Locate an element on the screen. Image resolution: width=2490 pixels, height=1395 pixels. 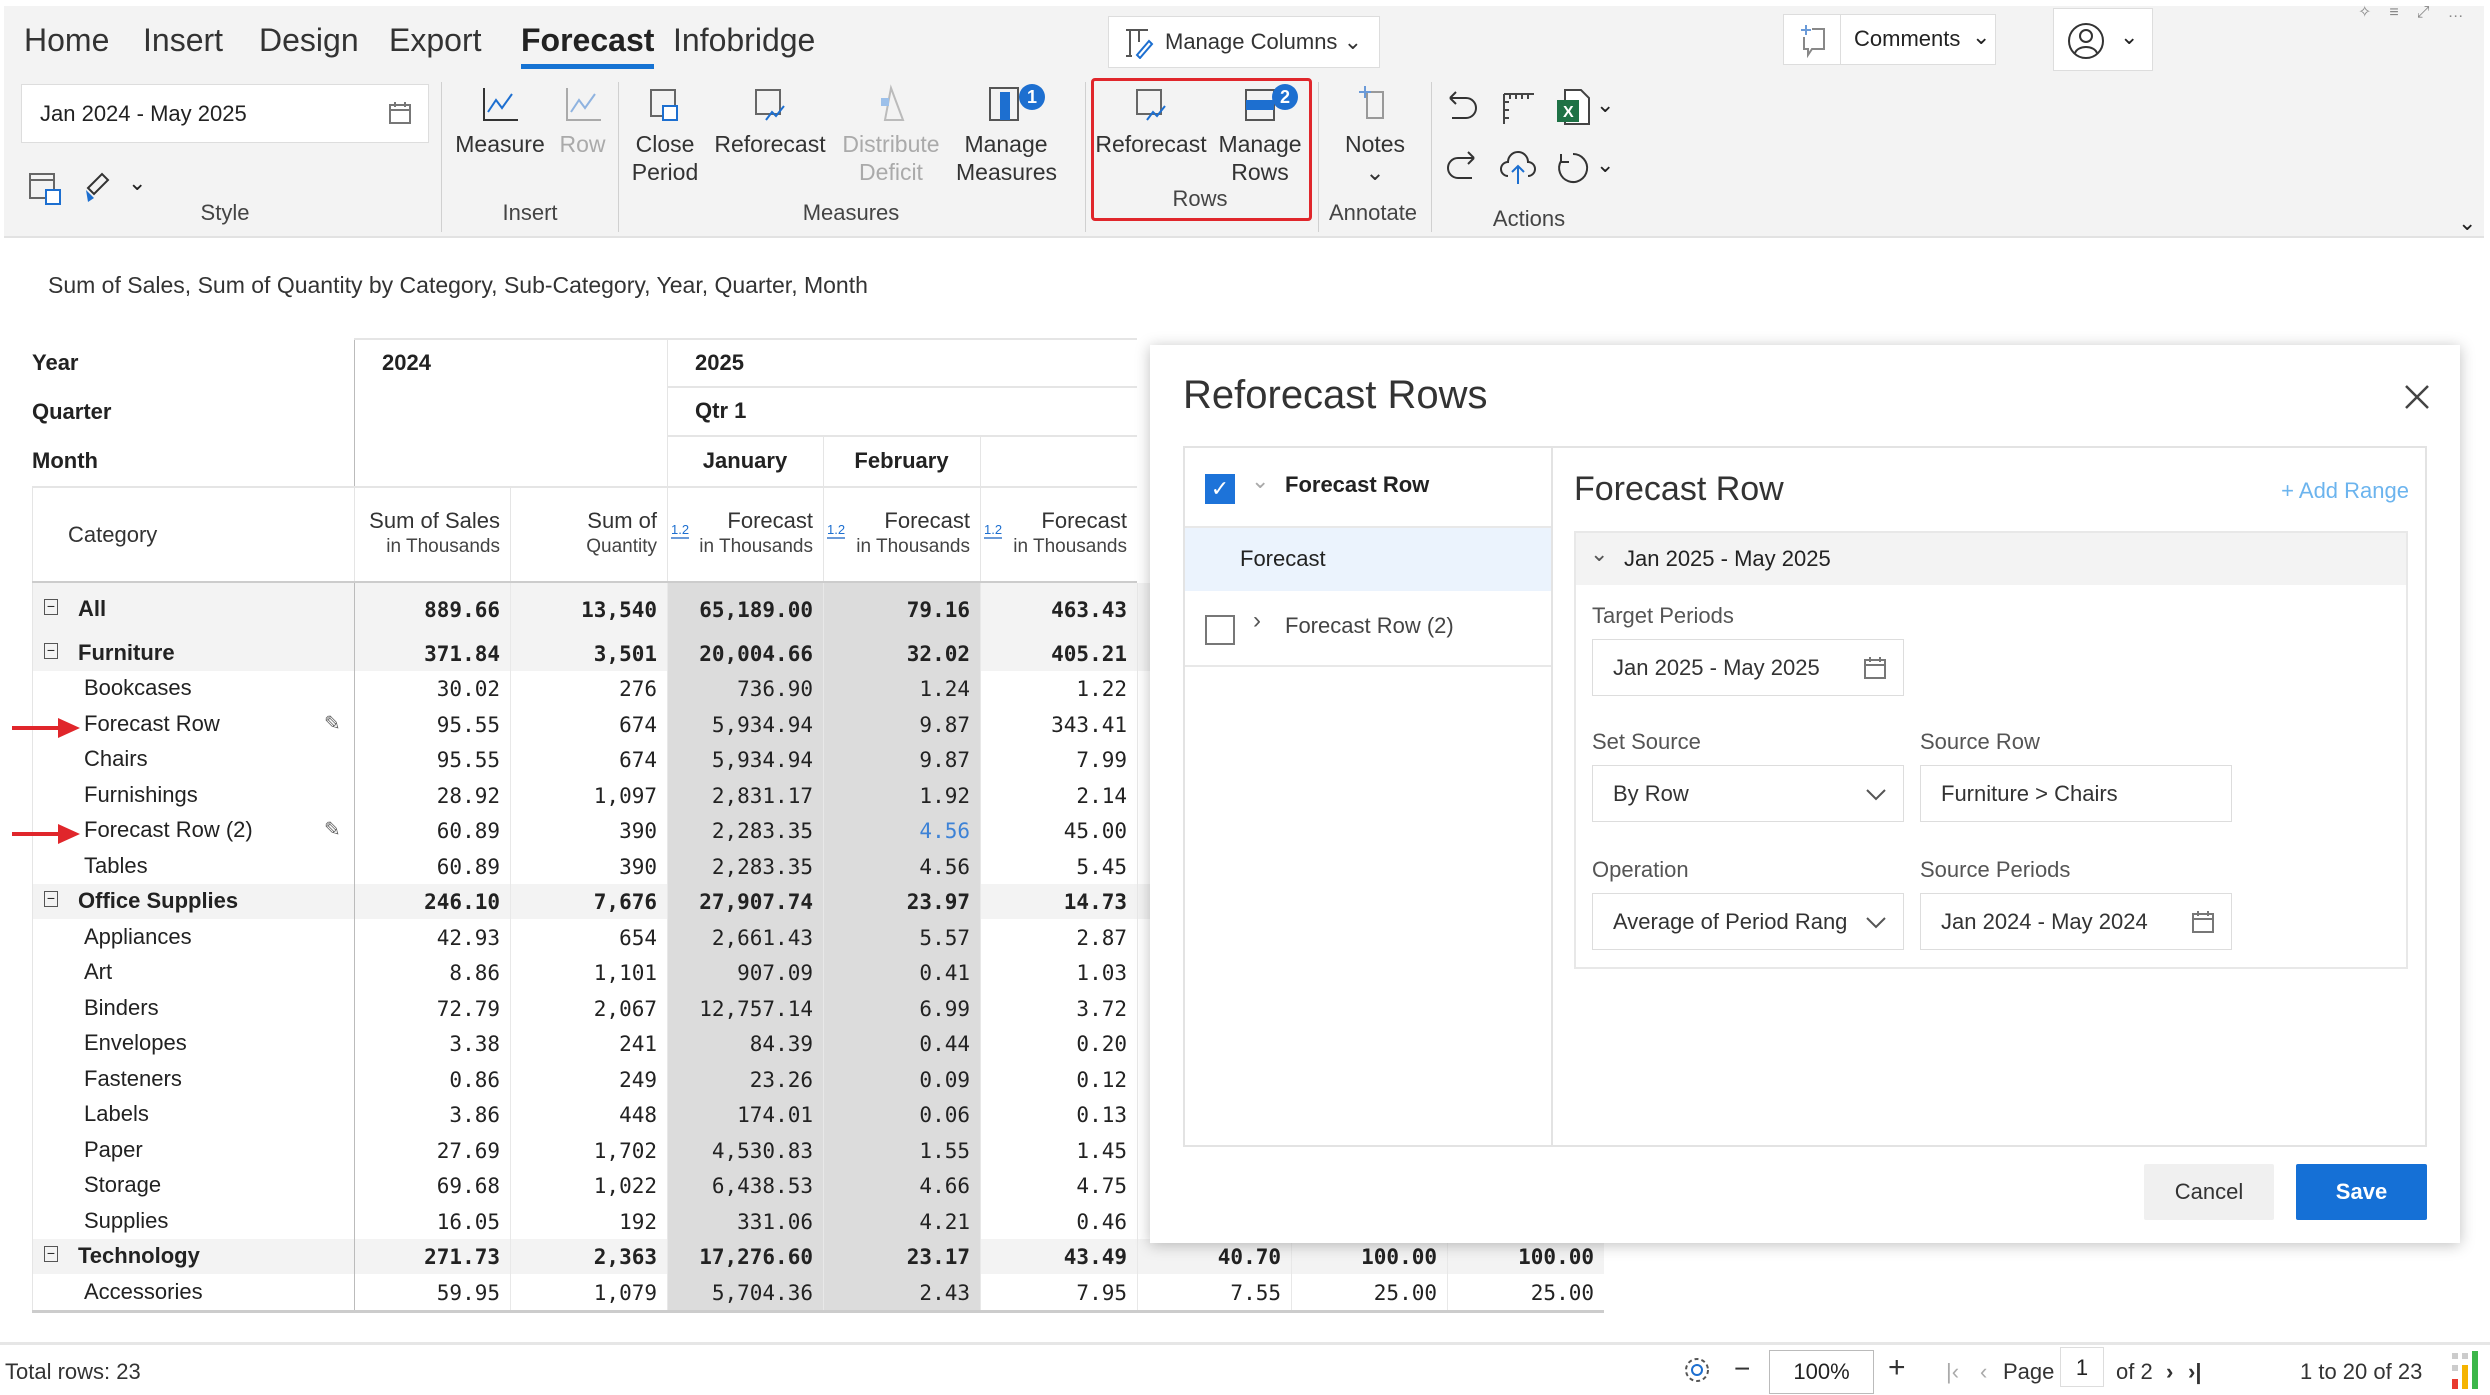
value-cell: 12,757.14 is located at coordinates (745, 1009).